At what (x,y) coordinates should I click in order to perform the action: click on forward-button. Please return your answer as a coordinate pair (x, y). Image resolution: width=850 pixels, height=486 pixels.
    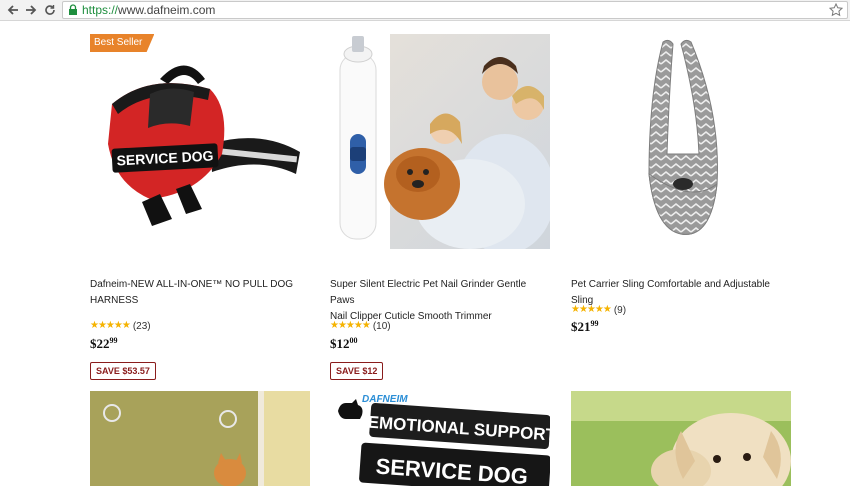
    Looking at the image, I should click on (31, 10).